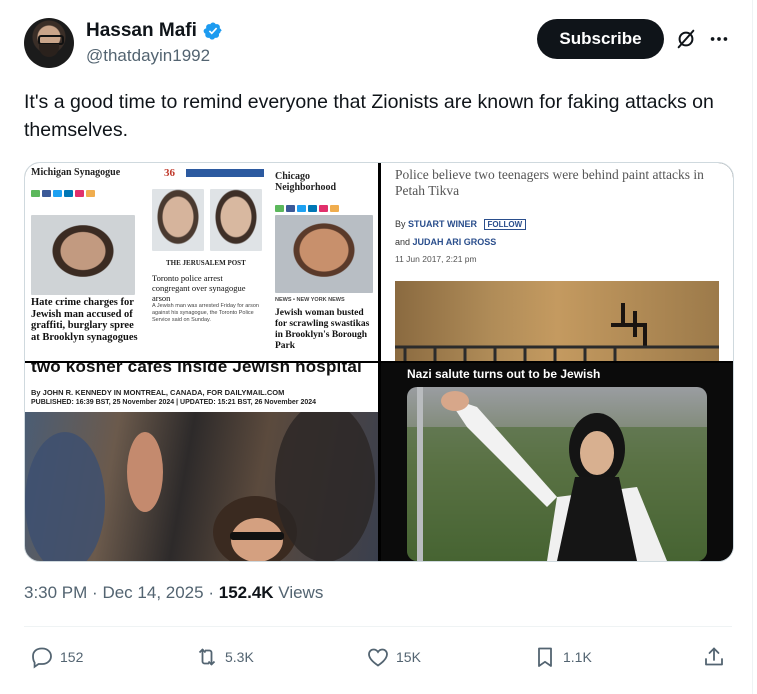 The height and width of the screenshot is (694, 757). I want to click on protest-photo, so click(201, 481).